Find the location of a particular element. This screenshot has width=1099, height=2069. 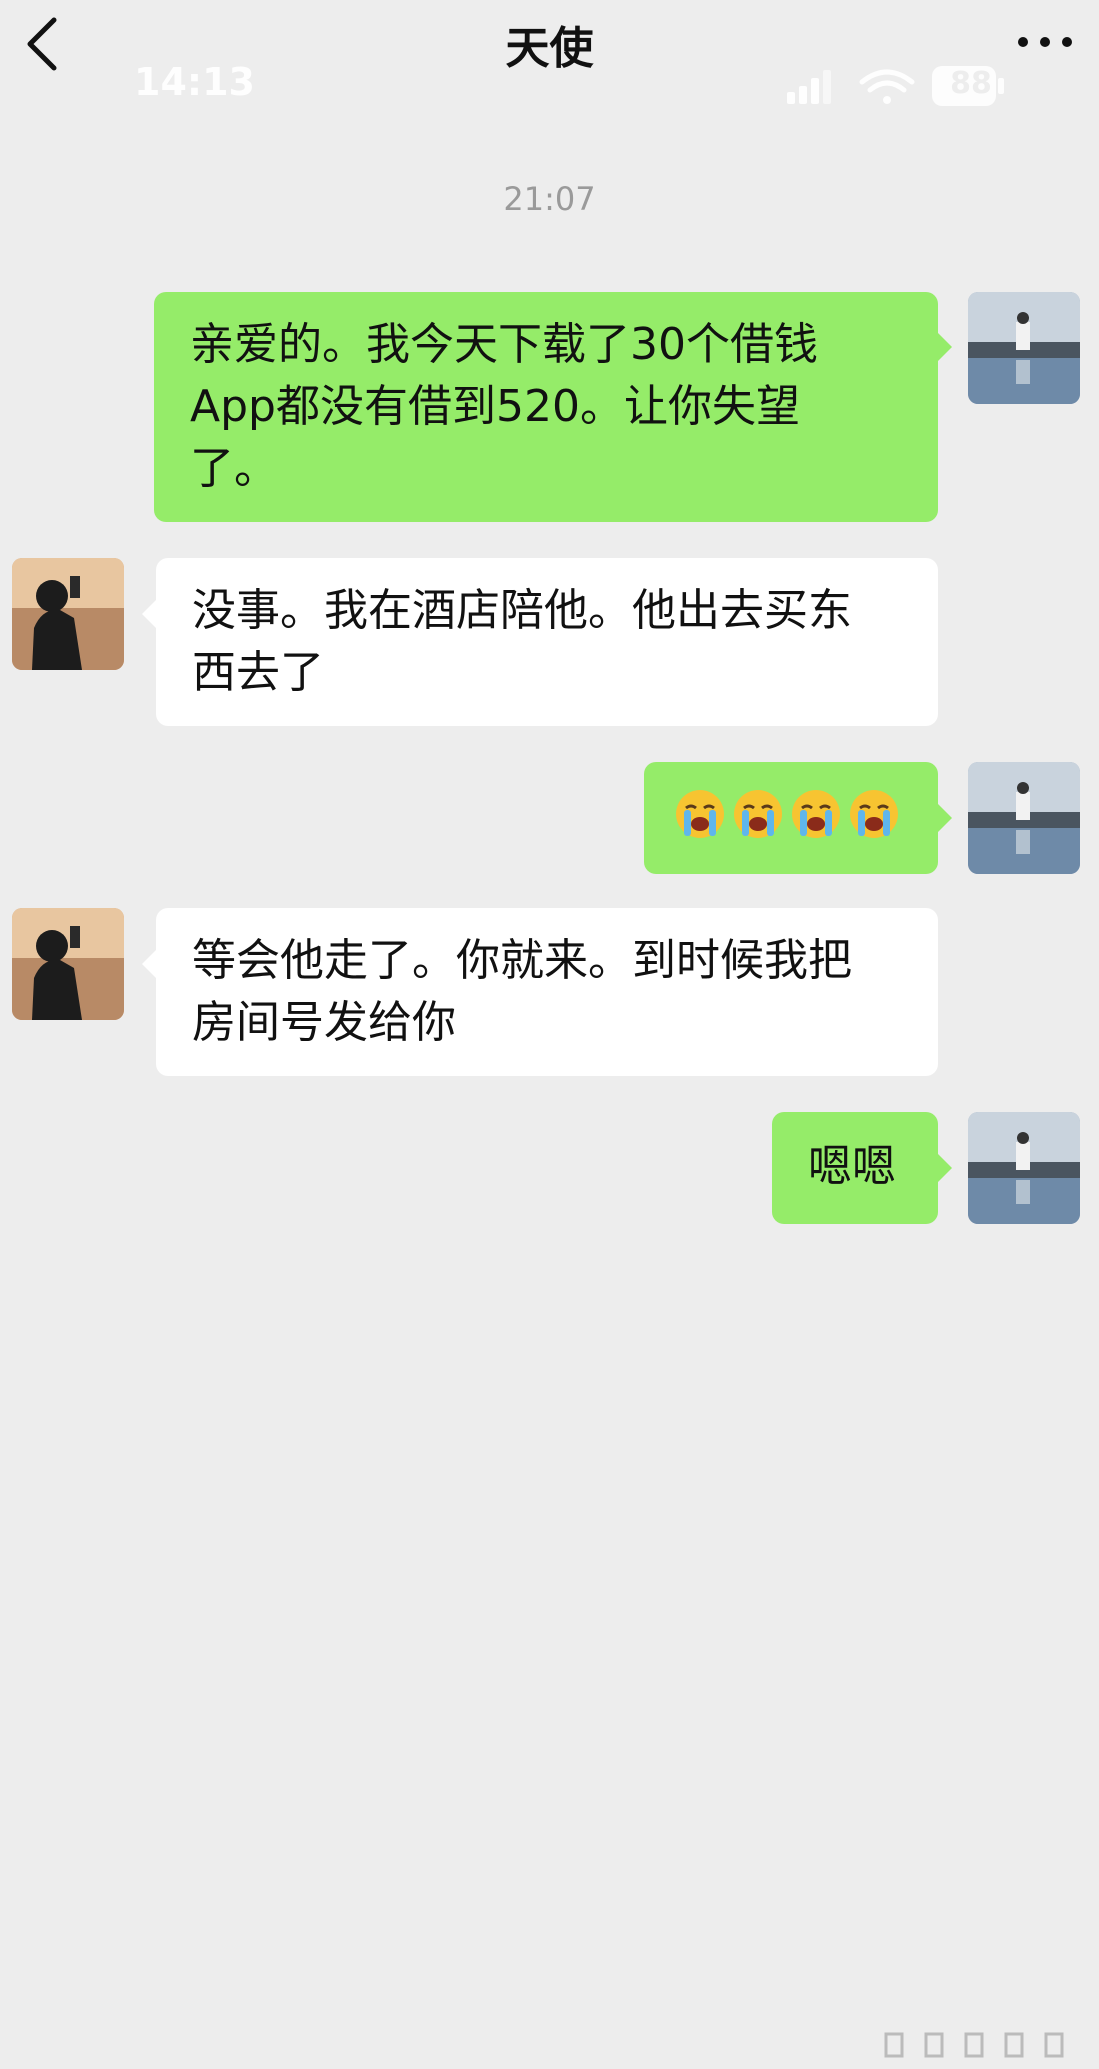

message-line: App都没有借到520。让你失望 is located at coordinates (495, 406).